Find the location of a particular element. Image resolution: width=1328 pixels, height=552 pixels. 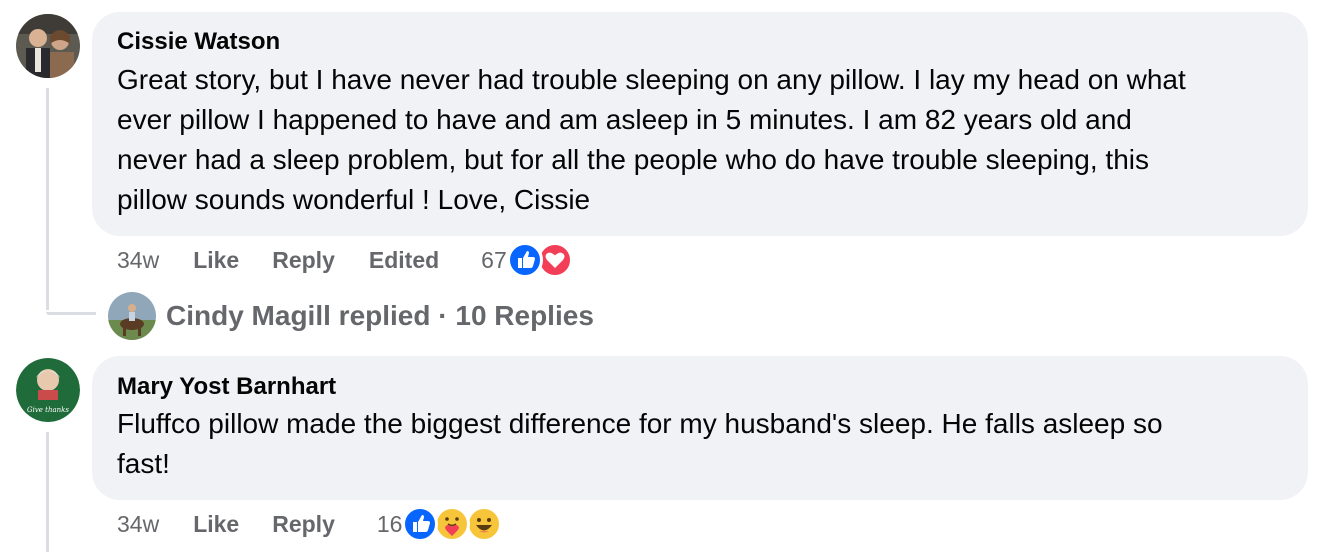

avatar-caption: Give thanks is located at coordinates (48, 410).